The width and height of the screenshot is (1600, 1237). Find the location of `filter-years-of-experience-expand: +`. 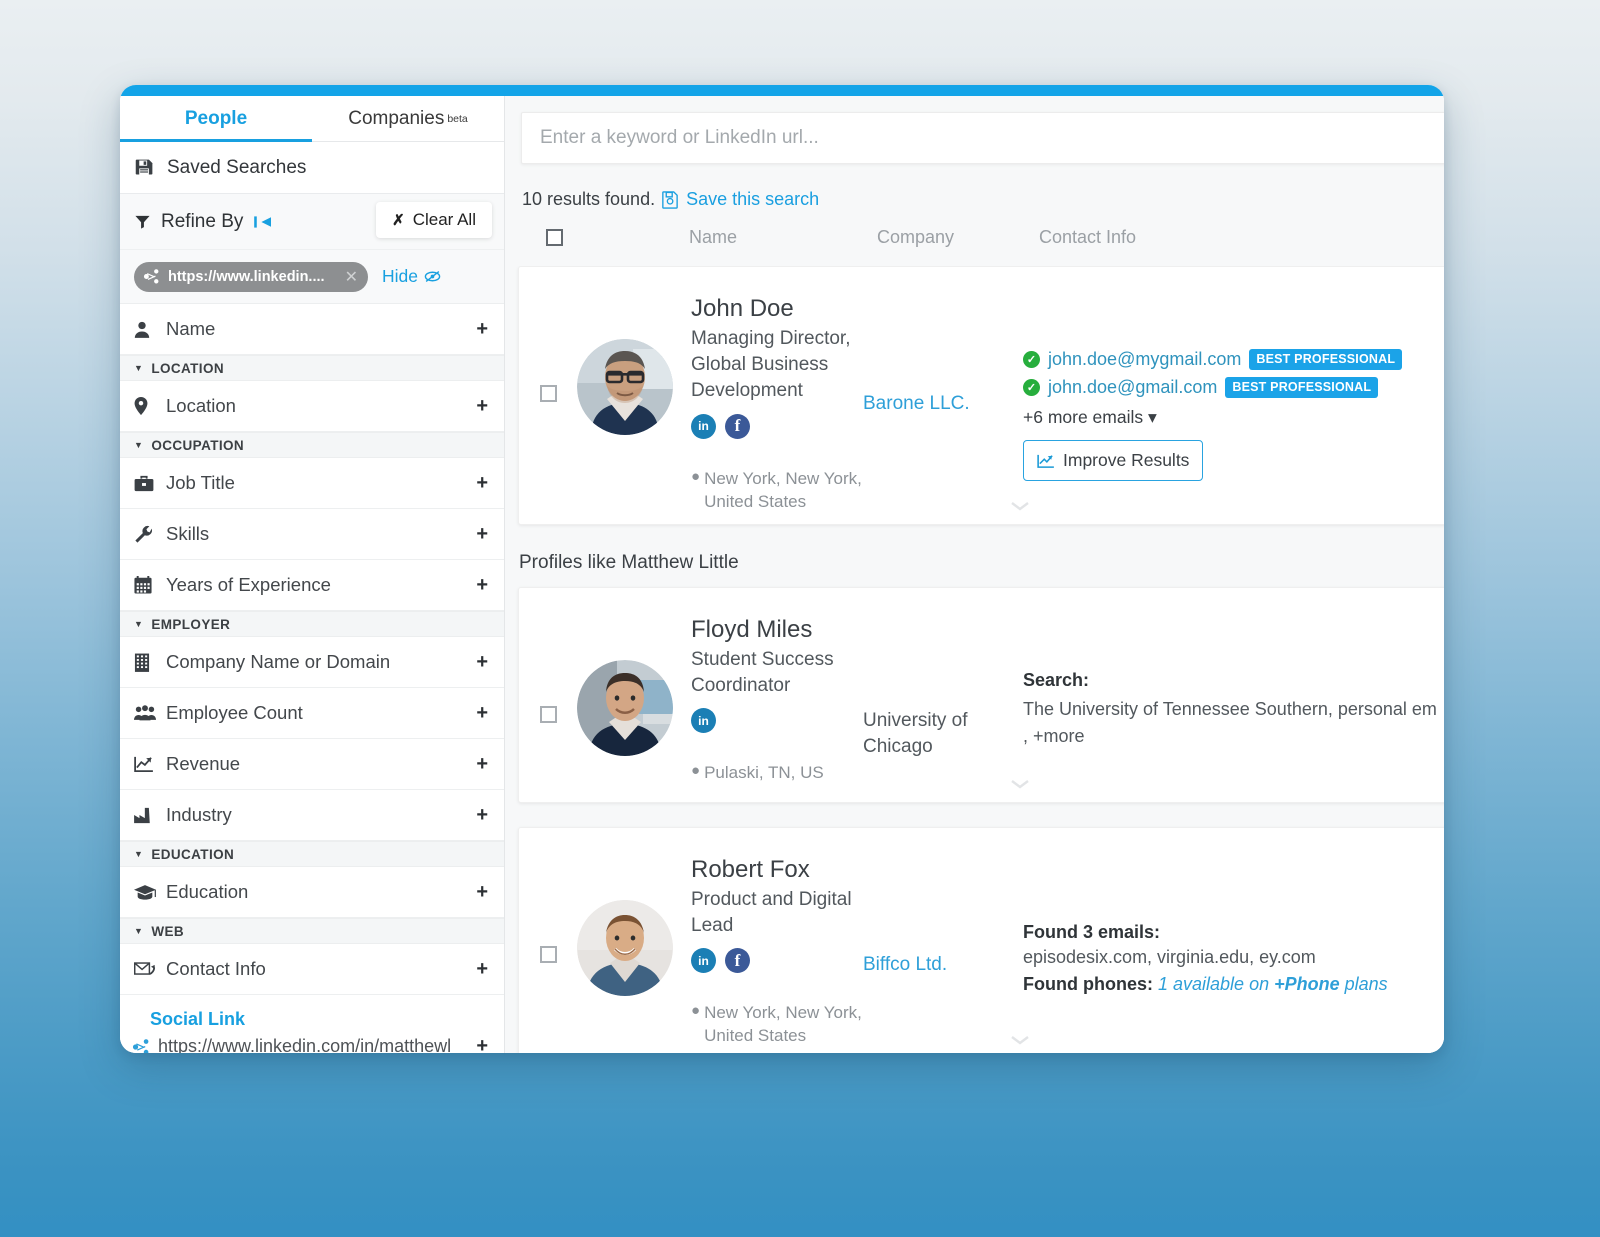

filter-years-of-experience-expand: + is located at coordinates (482, 585).